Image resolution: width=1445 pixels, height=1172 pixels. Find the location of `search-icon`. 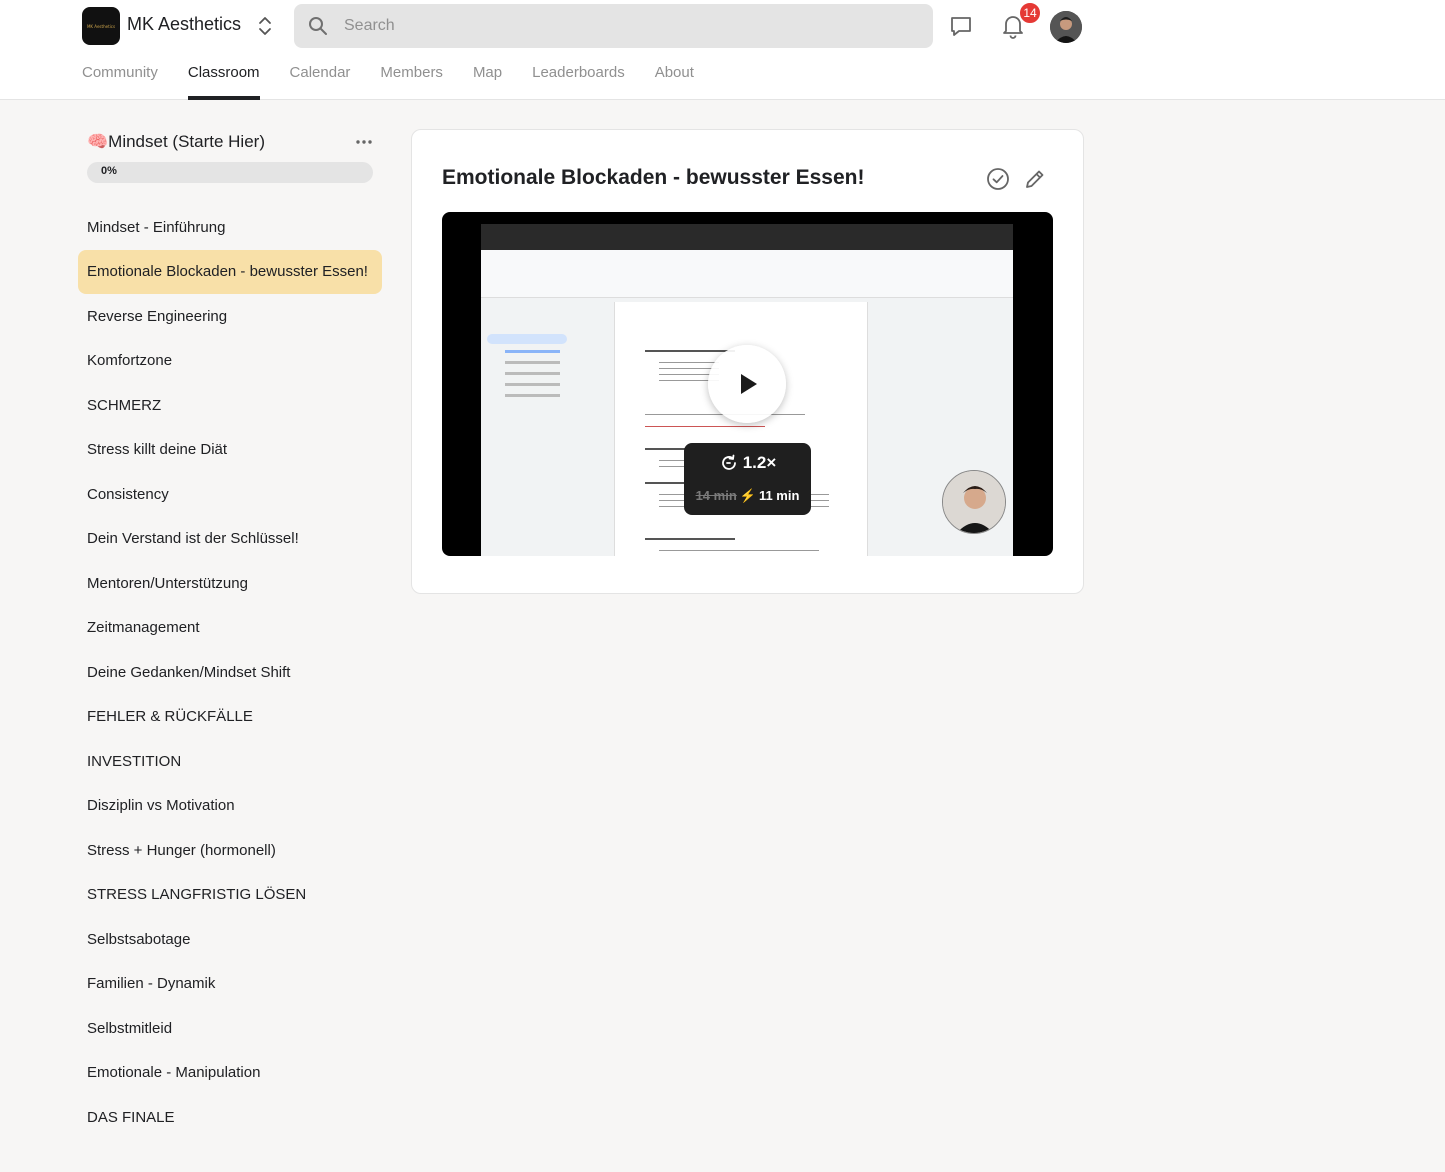

search-icon is located at coordinates (318, 26).